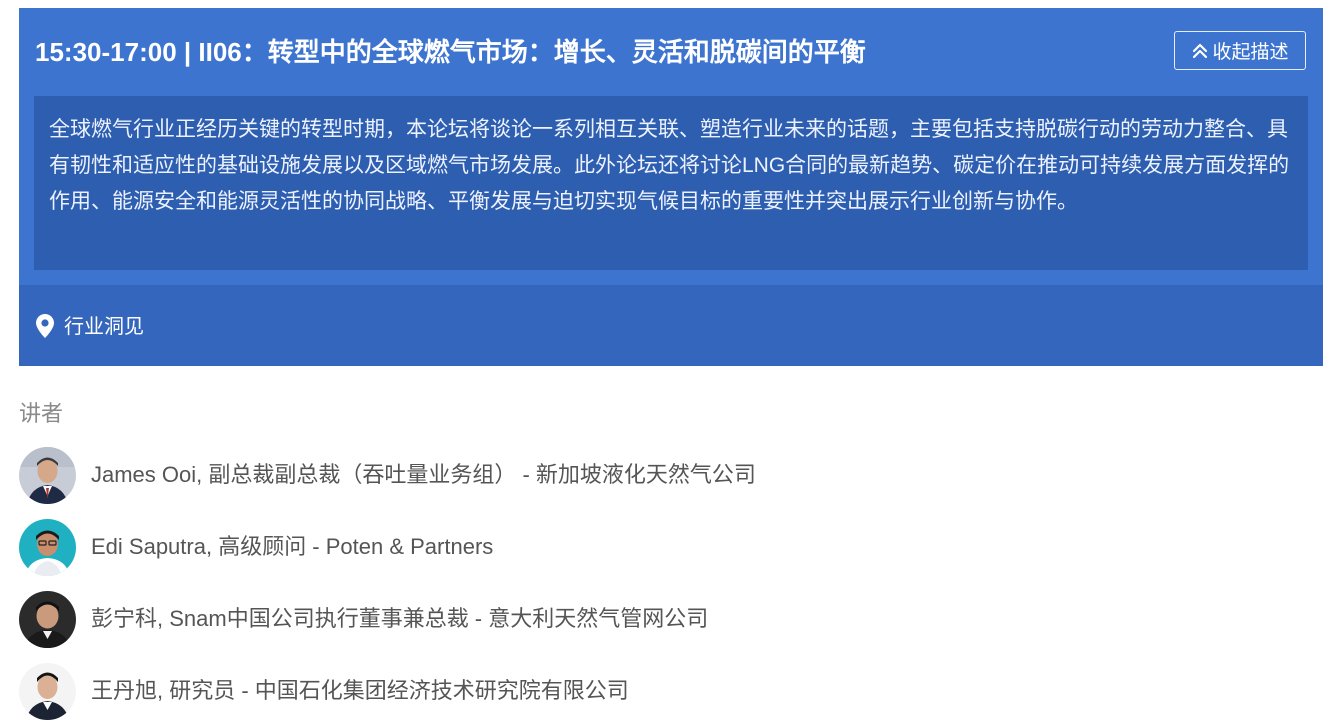  I want to click on location-bar, so click(671, 325).